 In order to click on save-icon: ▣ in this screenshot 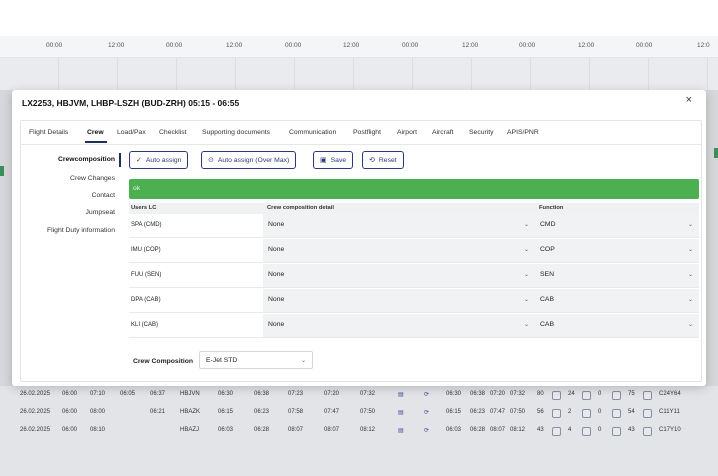, I will do `click(323, 160)`.